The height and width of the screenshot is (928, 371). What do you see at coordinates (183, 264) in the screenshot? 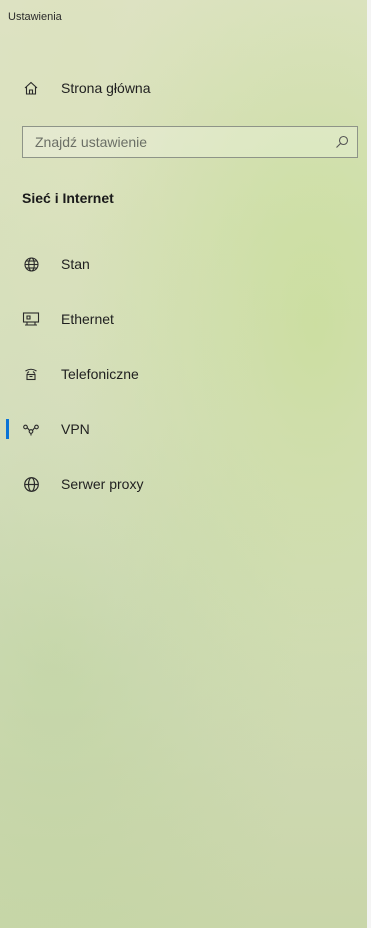
I see `sidebar-item-stan: Stan` at bounding box center [183, 264].